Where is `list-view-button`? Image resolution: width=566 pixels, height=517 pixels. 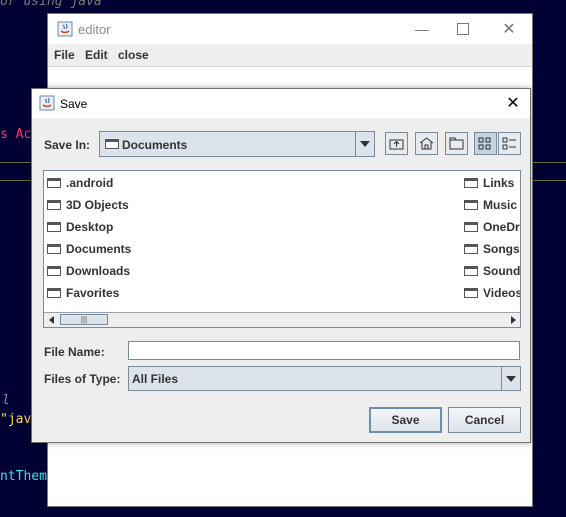
list-view-button is located at coordinates (485, 143).